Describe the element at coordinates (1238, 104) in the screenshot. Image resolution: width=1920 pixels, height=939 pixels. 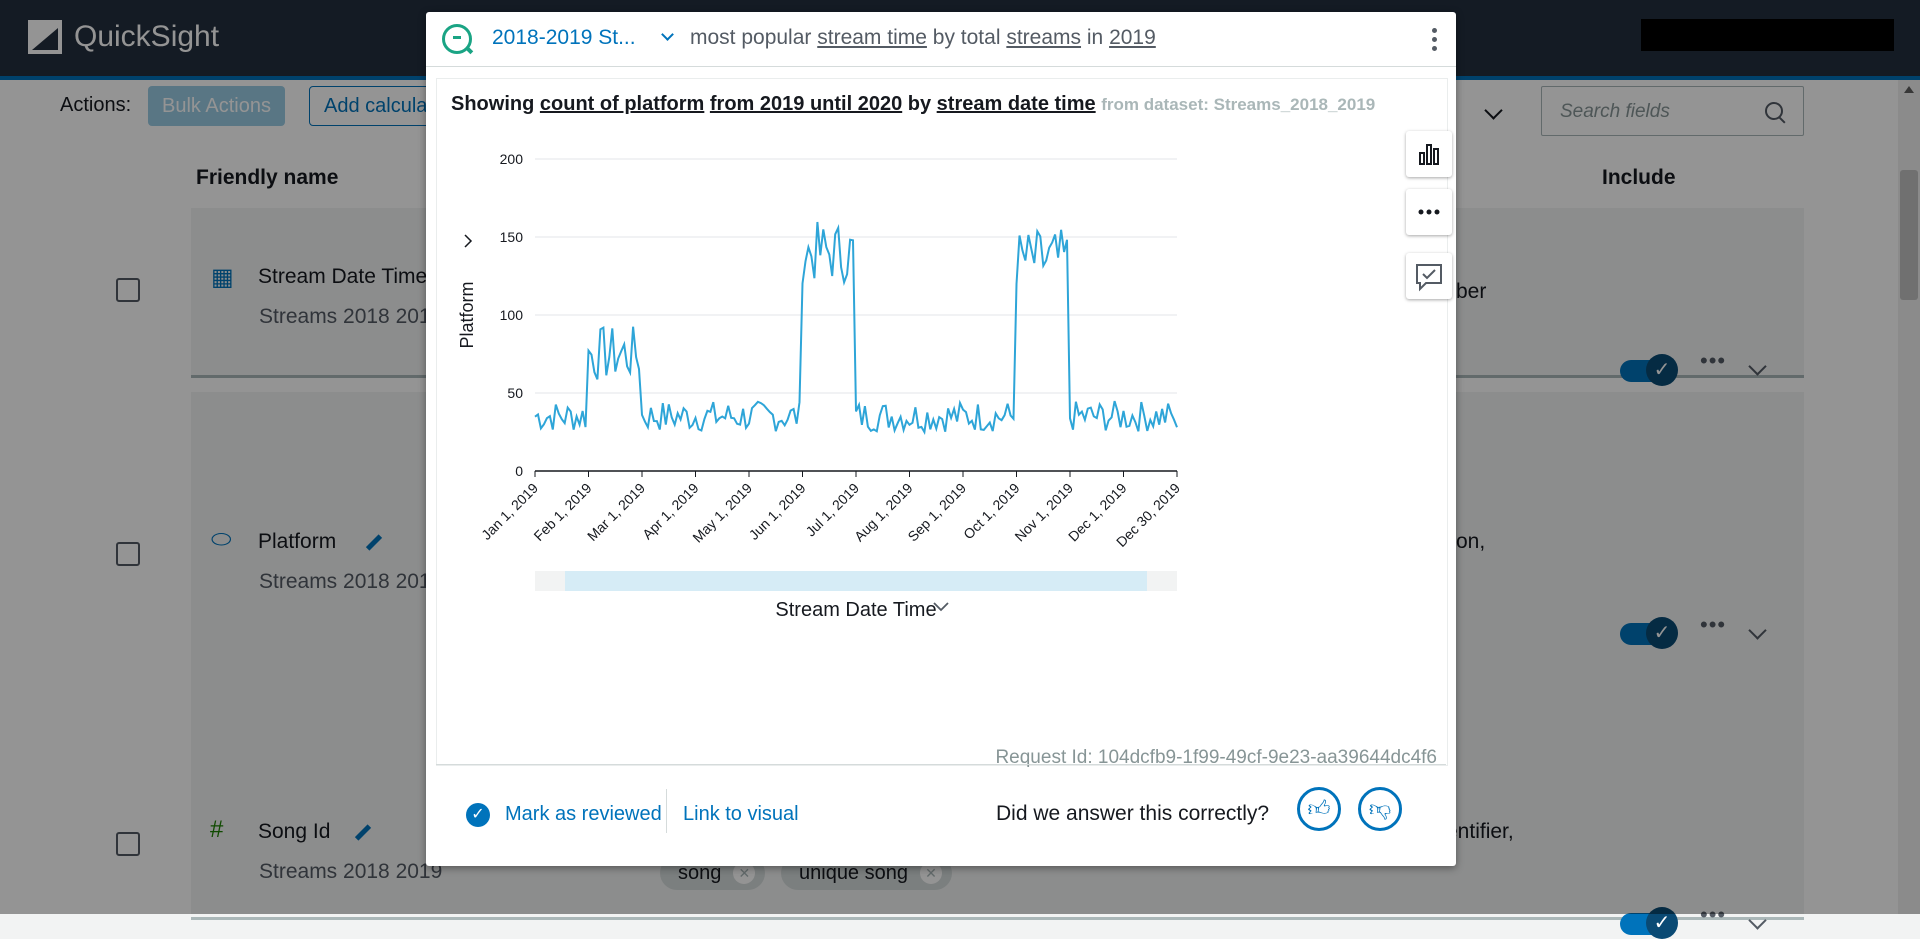
I see `showing-dataset: from dataset: Streams_2018_2019` at that location.